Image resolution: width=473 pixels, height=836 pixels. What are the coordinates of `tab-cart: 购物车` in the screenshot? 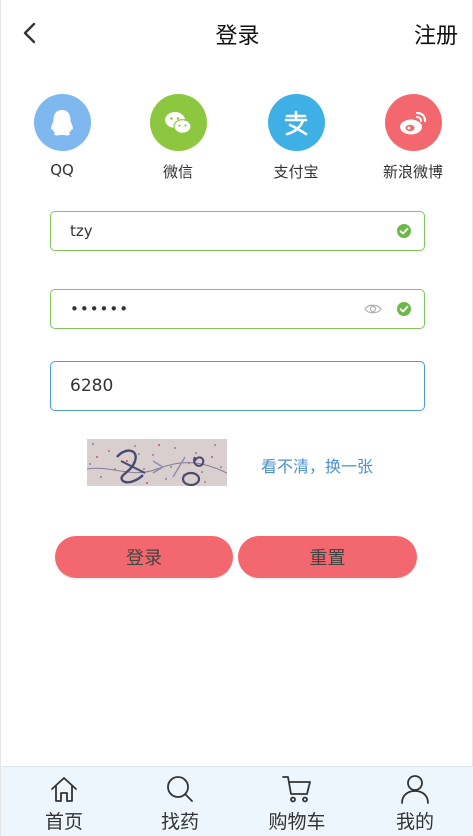 It's located at (297, 803).